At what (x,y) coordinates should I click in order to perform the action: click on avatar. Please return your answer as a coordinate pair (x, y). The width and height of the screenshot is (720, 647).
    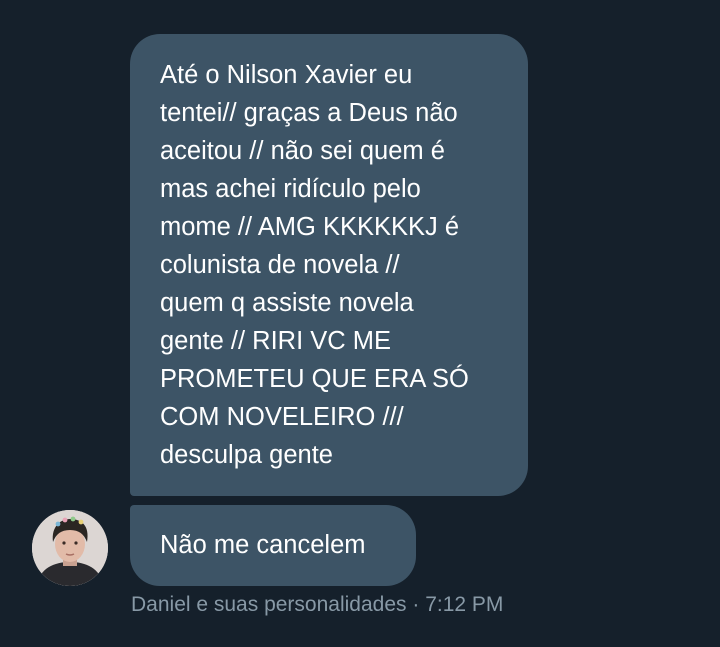
    Looking at the image, I should click on (70, 548).